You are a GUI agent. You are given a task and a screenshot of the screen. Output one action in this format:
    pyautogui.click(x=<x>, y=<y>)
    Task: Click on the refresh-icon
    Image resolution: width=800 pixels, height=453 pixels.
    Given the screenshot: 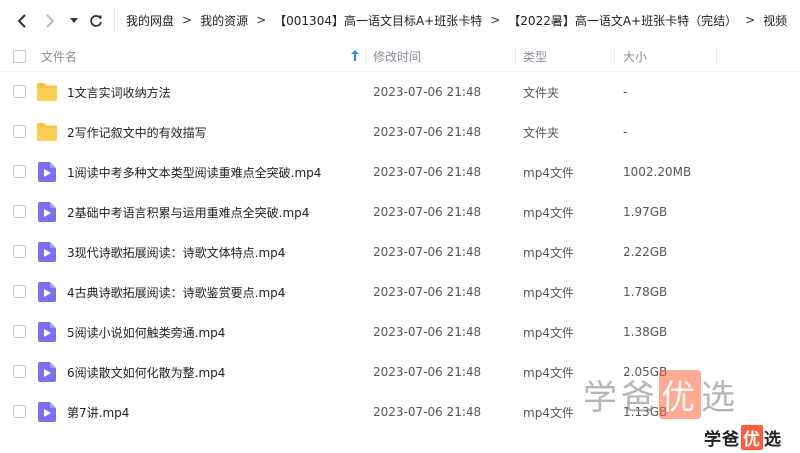 What is the action you would take?
    pyautogui.click(x=96, y=21)
    